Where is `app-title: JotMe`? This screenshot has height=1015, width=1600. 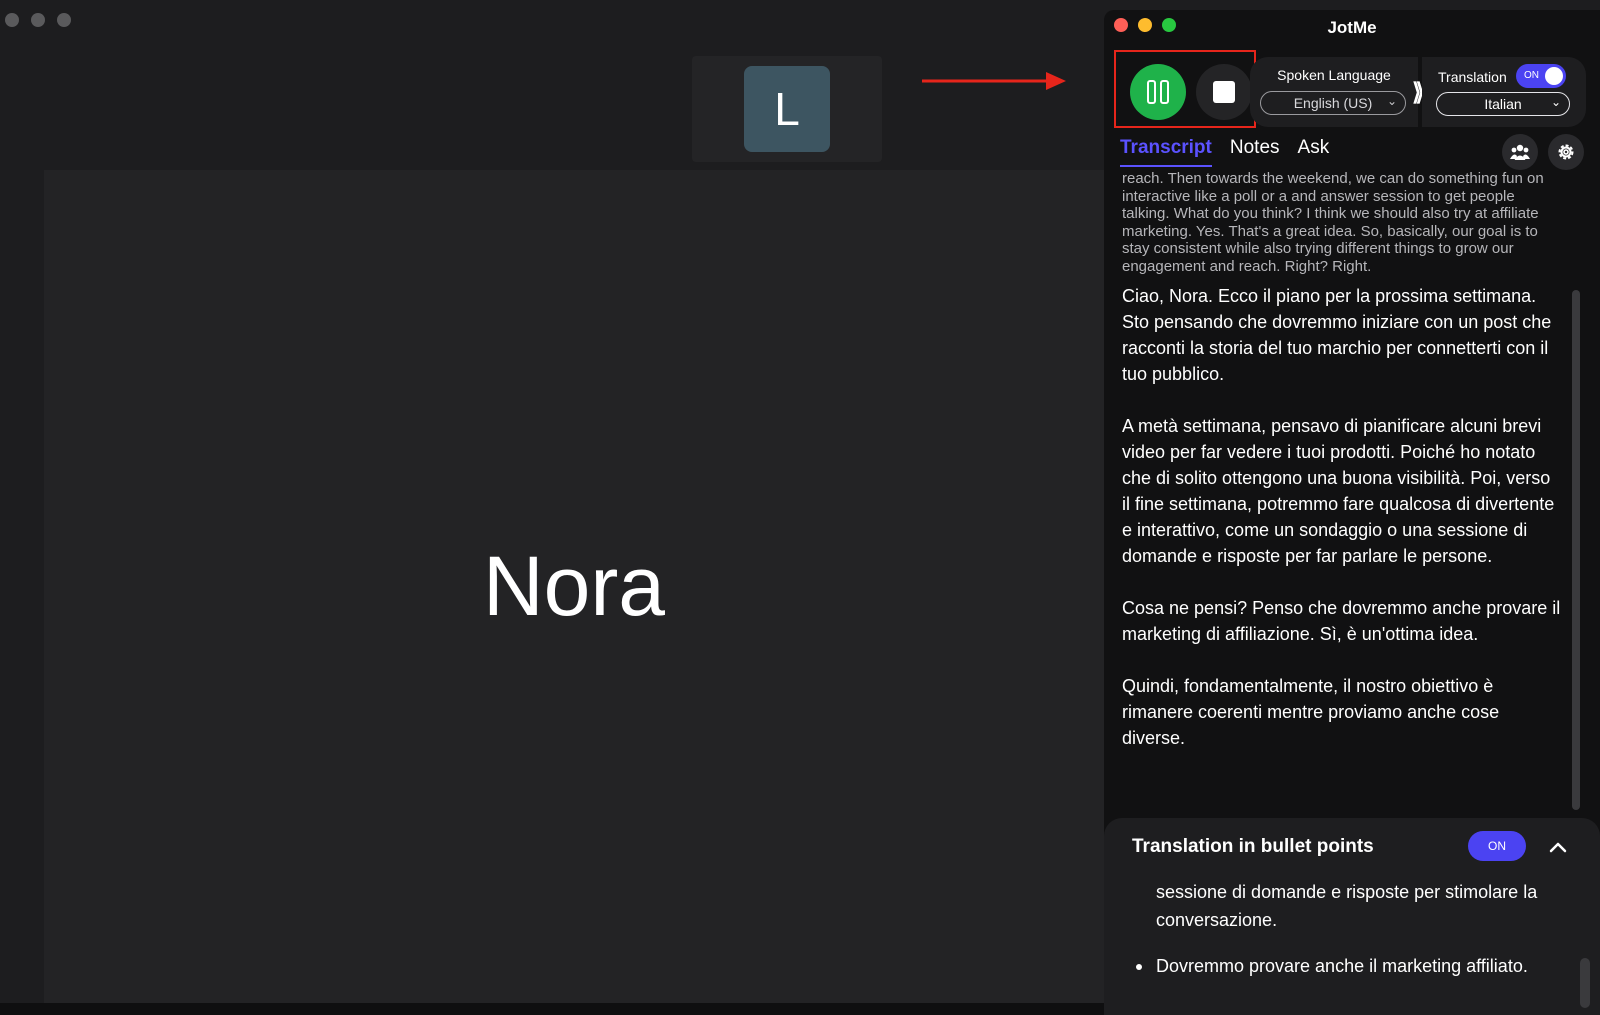 app-title: JotMe is located at coordinates (1352, 27).